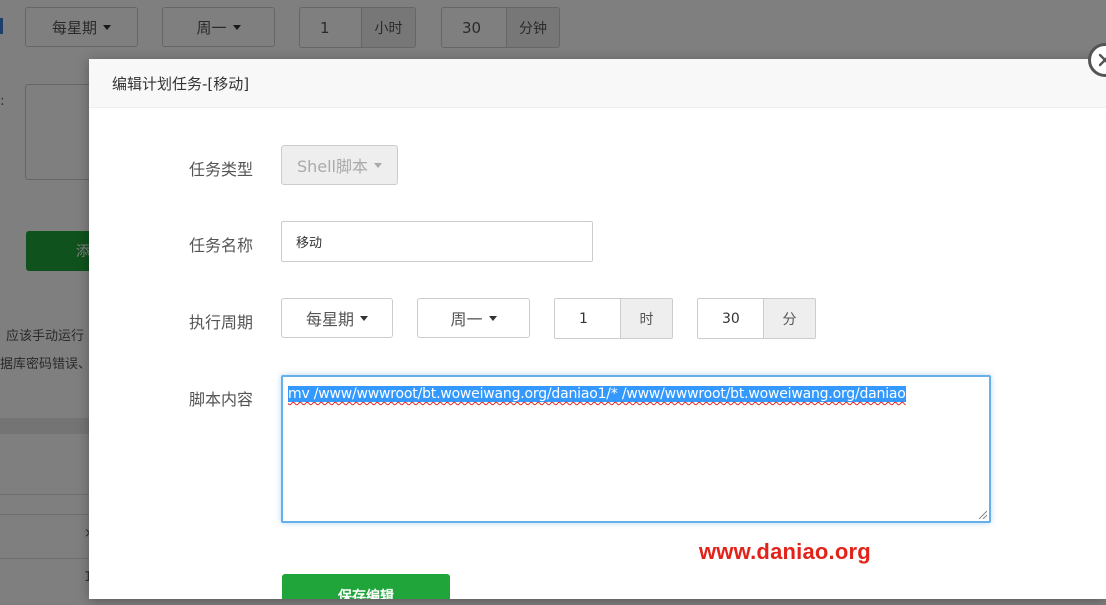 This screenshot has height=605, width=1106. What do you see at coordinates (181, 83) in the screenshot?
I see `modal-title: 编辑计划任务-[移动]` at bounding box center [181, 83].